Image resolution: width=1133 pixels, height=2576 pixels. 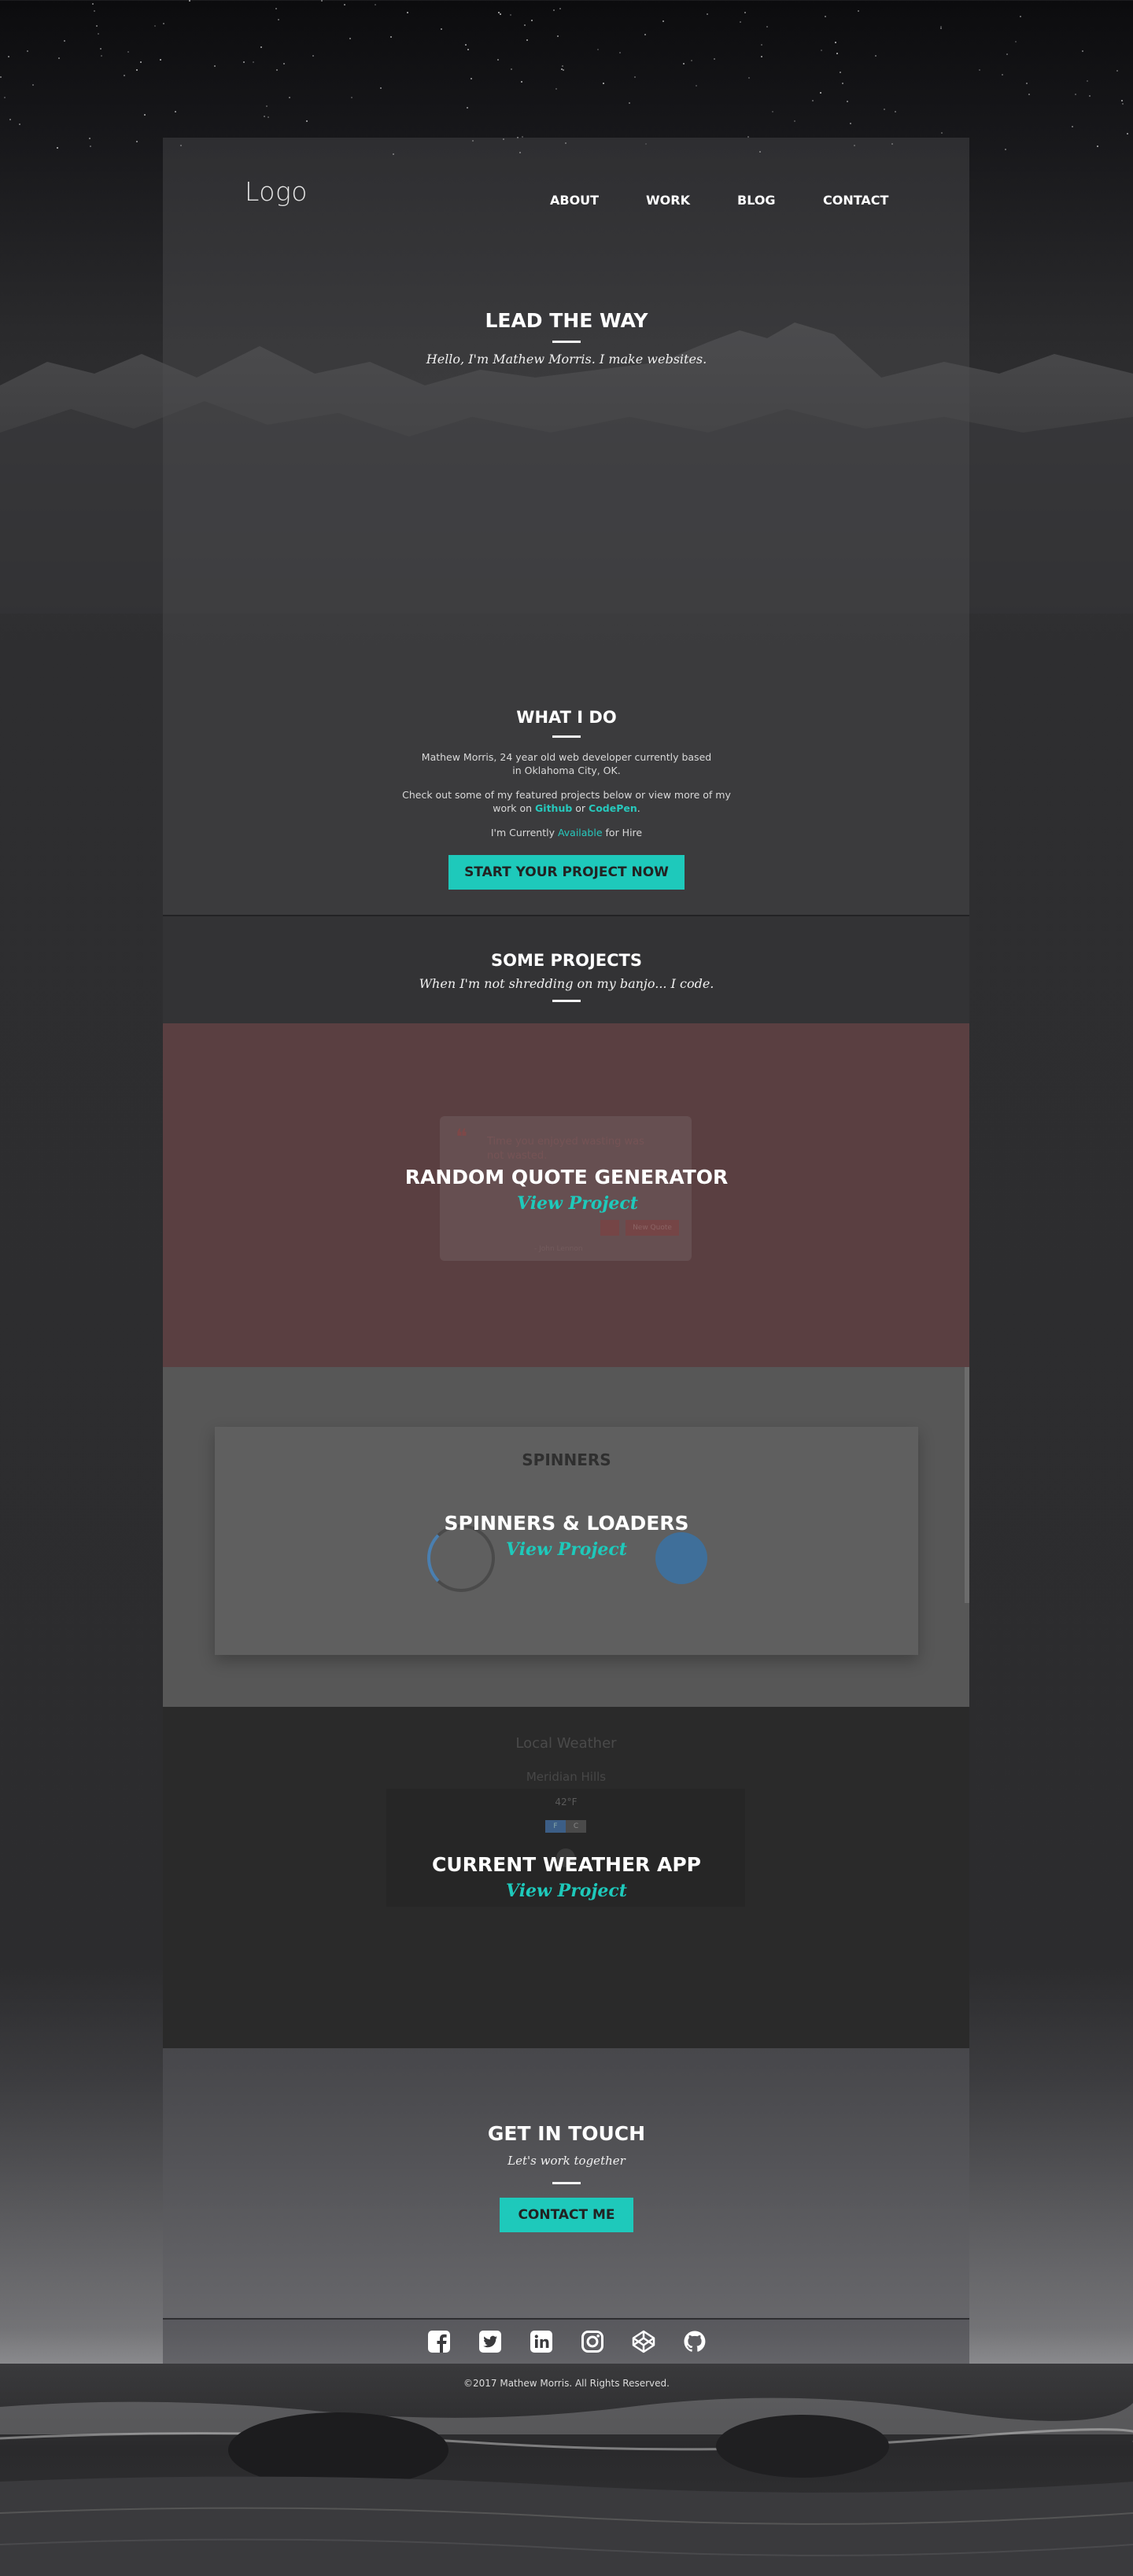 What do you see at coordinates (555, 1826) in the screenshot?
I see `unit-f: F` at bounding box center [555, 1826].